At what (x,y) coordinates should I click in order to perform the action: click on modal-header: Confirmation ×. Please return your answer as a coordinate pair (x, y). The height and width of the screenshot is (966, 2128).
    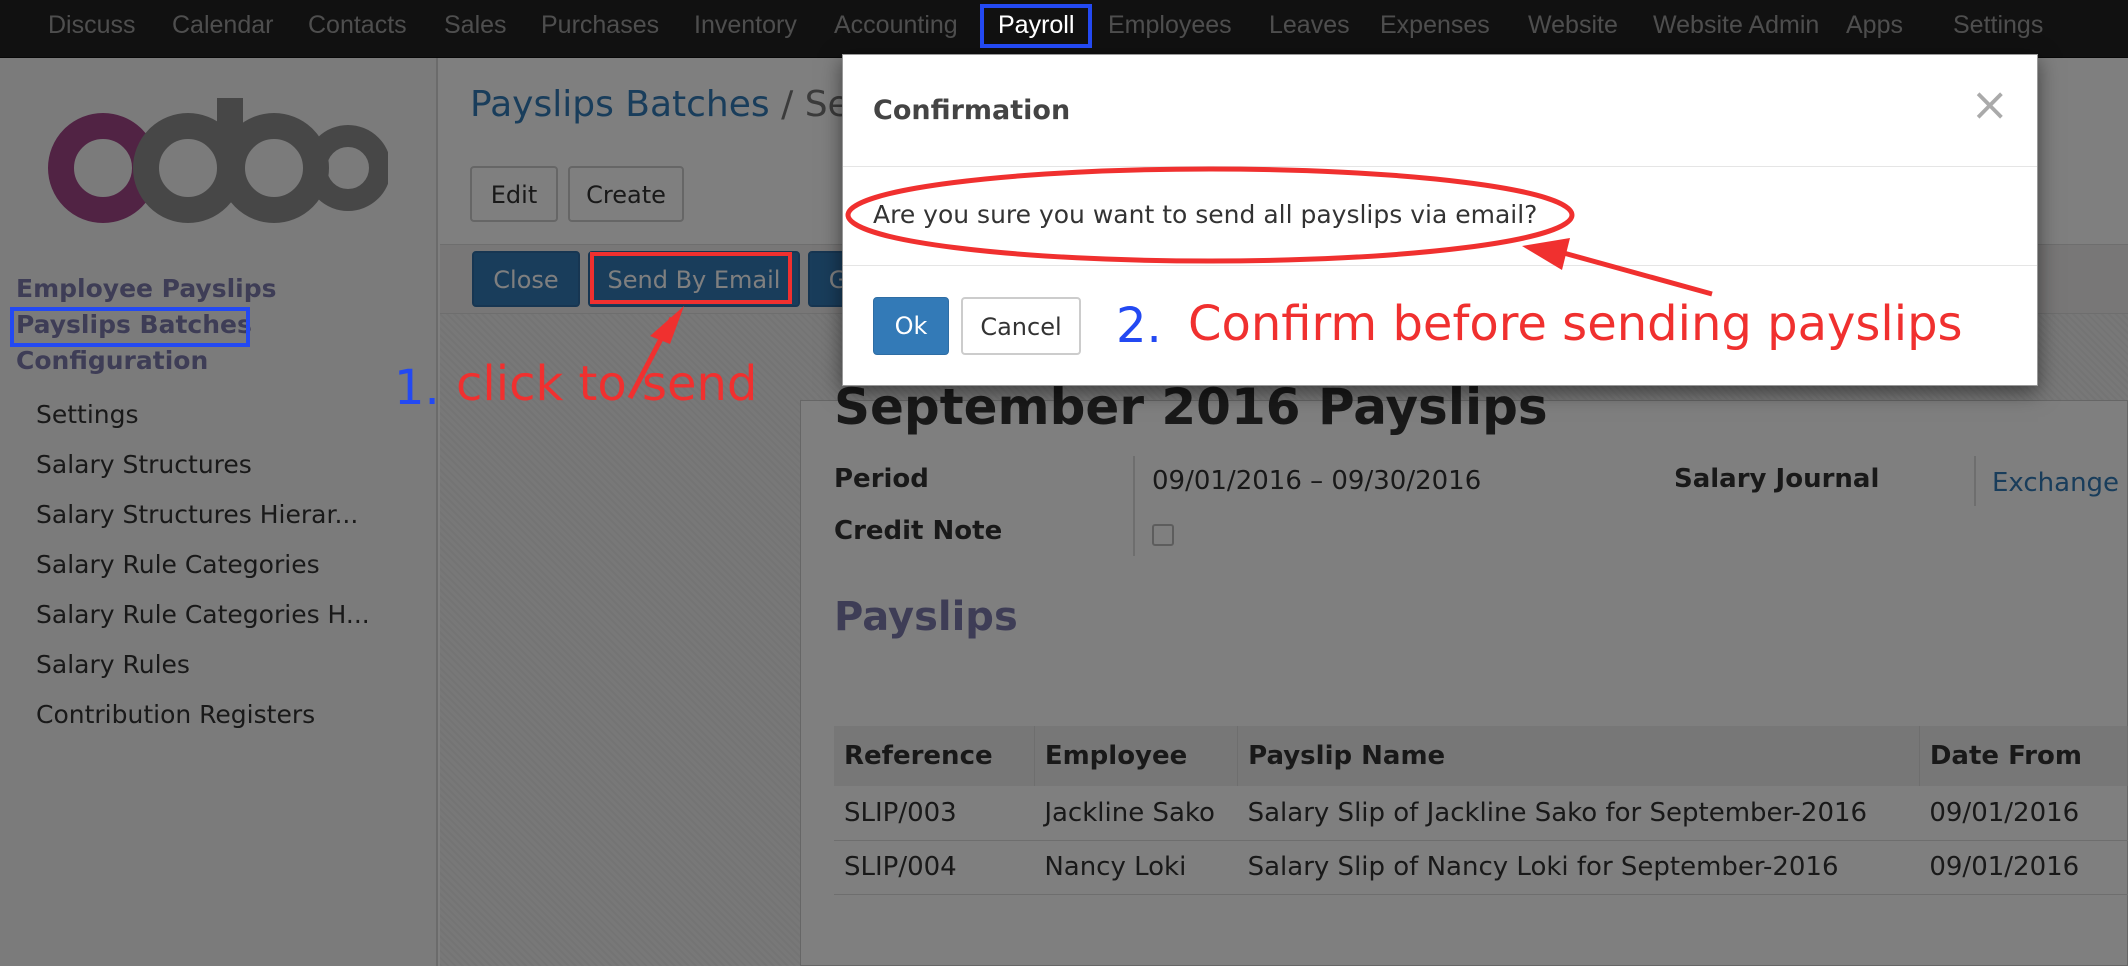
    Looking at the image, I should click on (1440, 111).